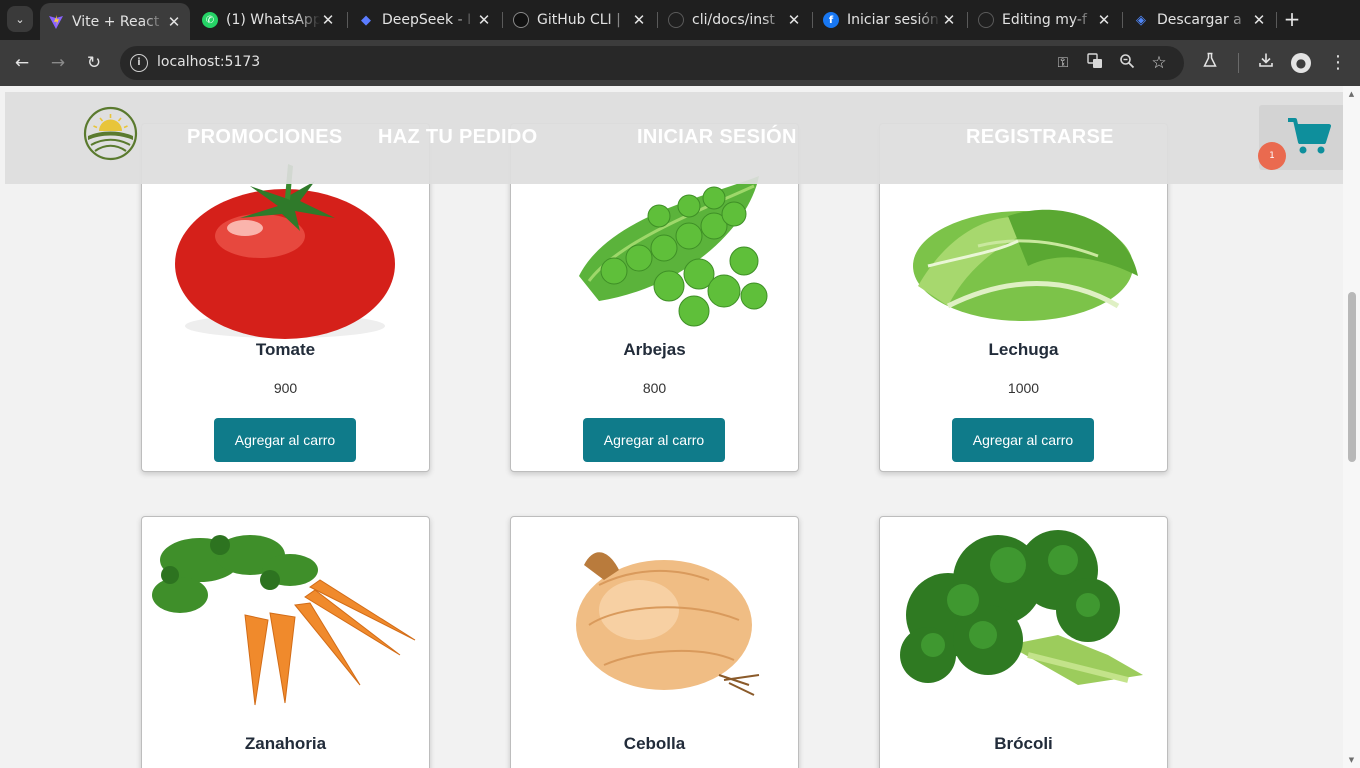 The image size is (1360, 768). I want to click on tab-vite-react: Vite + React ✕, so click(115, 21).